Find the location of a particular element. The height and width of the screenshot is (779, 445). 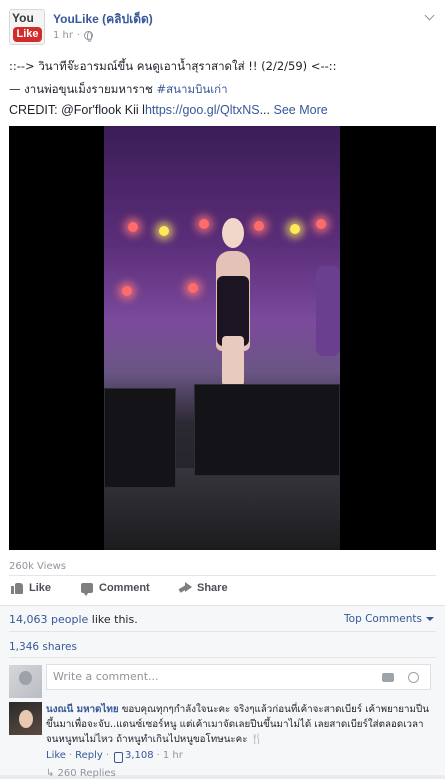

logo-like-badge: Like is located at coordinates (27, 34).